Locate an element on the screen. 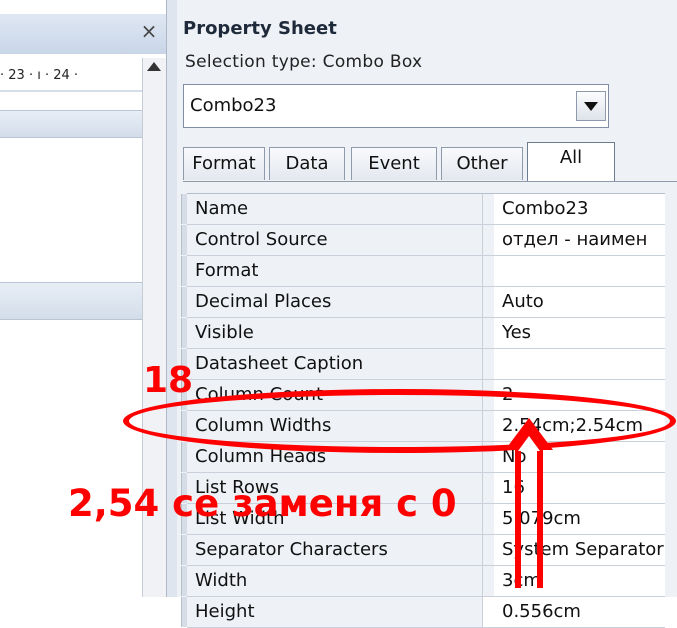  scroll-up-arrow-icon is located at coordinates (154, 66).